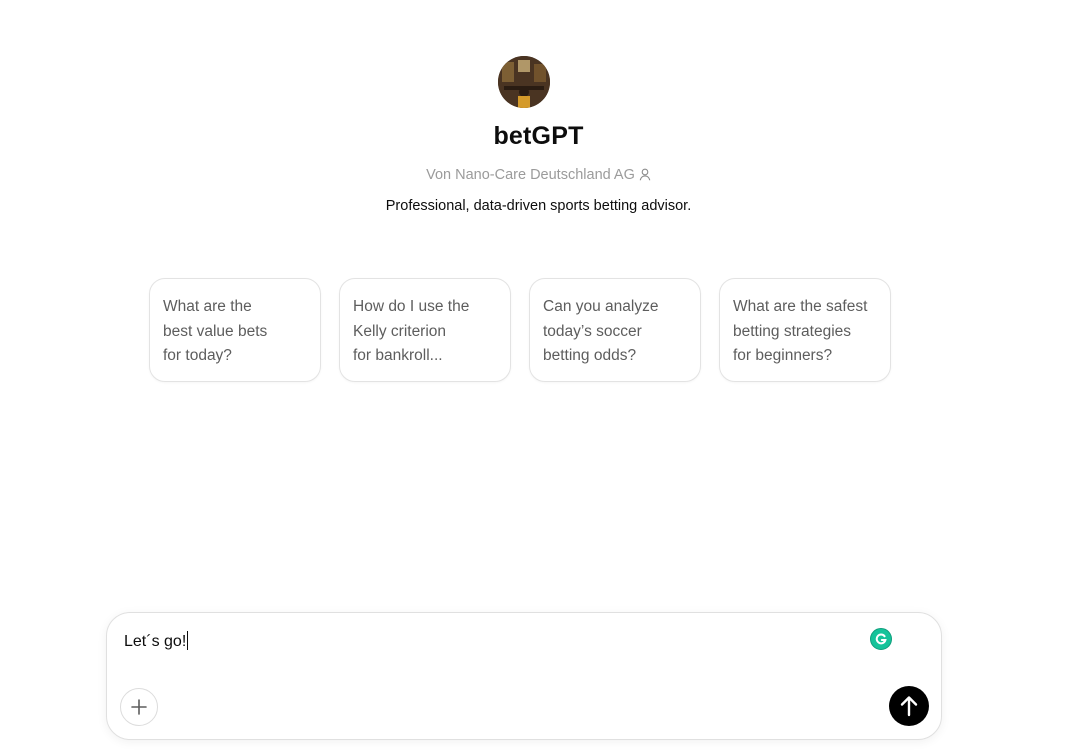  Describe the element at coordinates (645, 176) in the screenshot. I see `person-icon` at that location.